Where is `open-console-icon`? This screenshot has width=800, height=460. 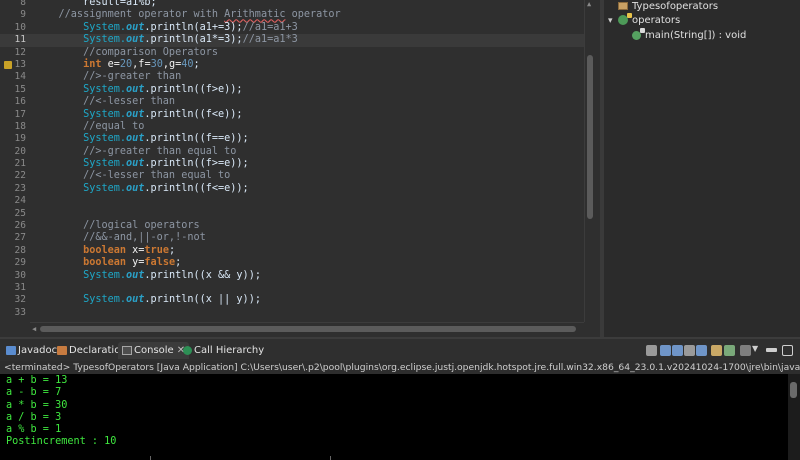 open-console-icon is located at coordinates (745, 350).